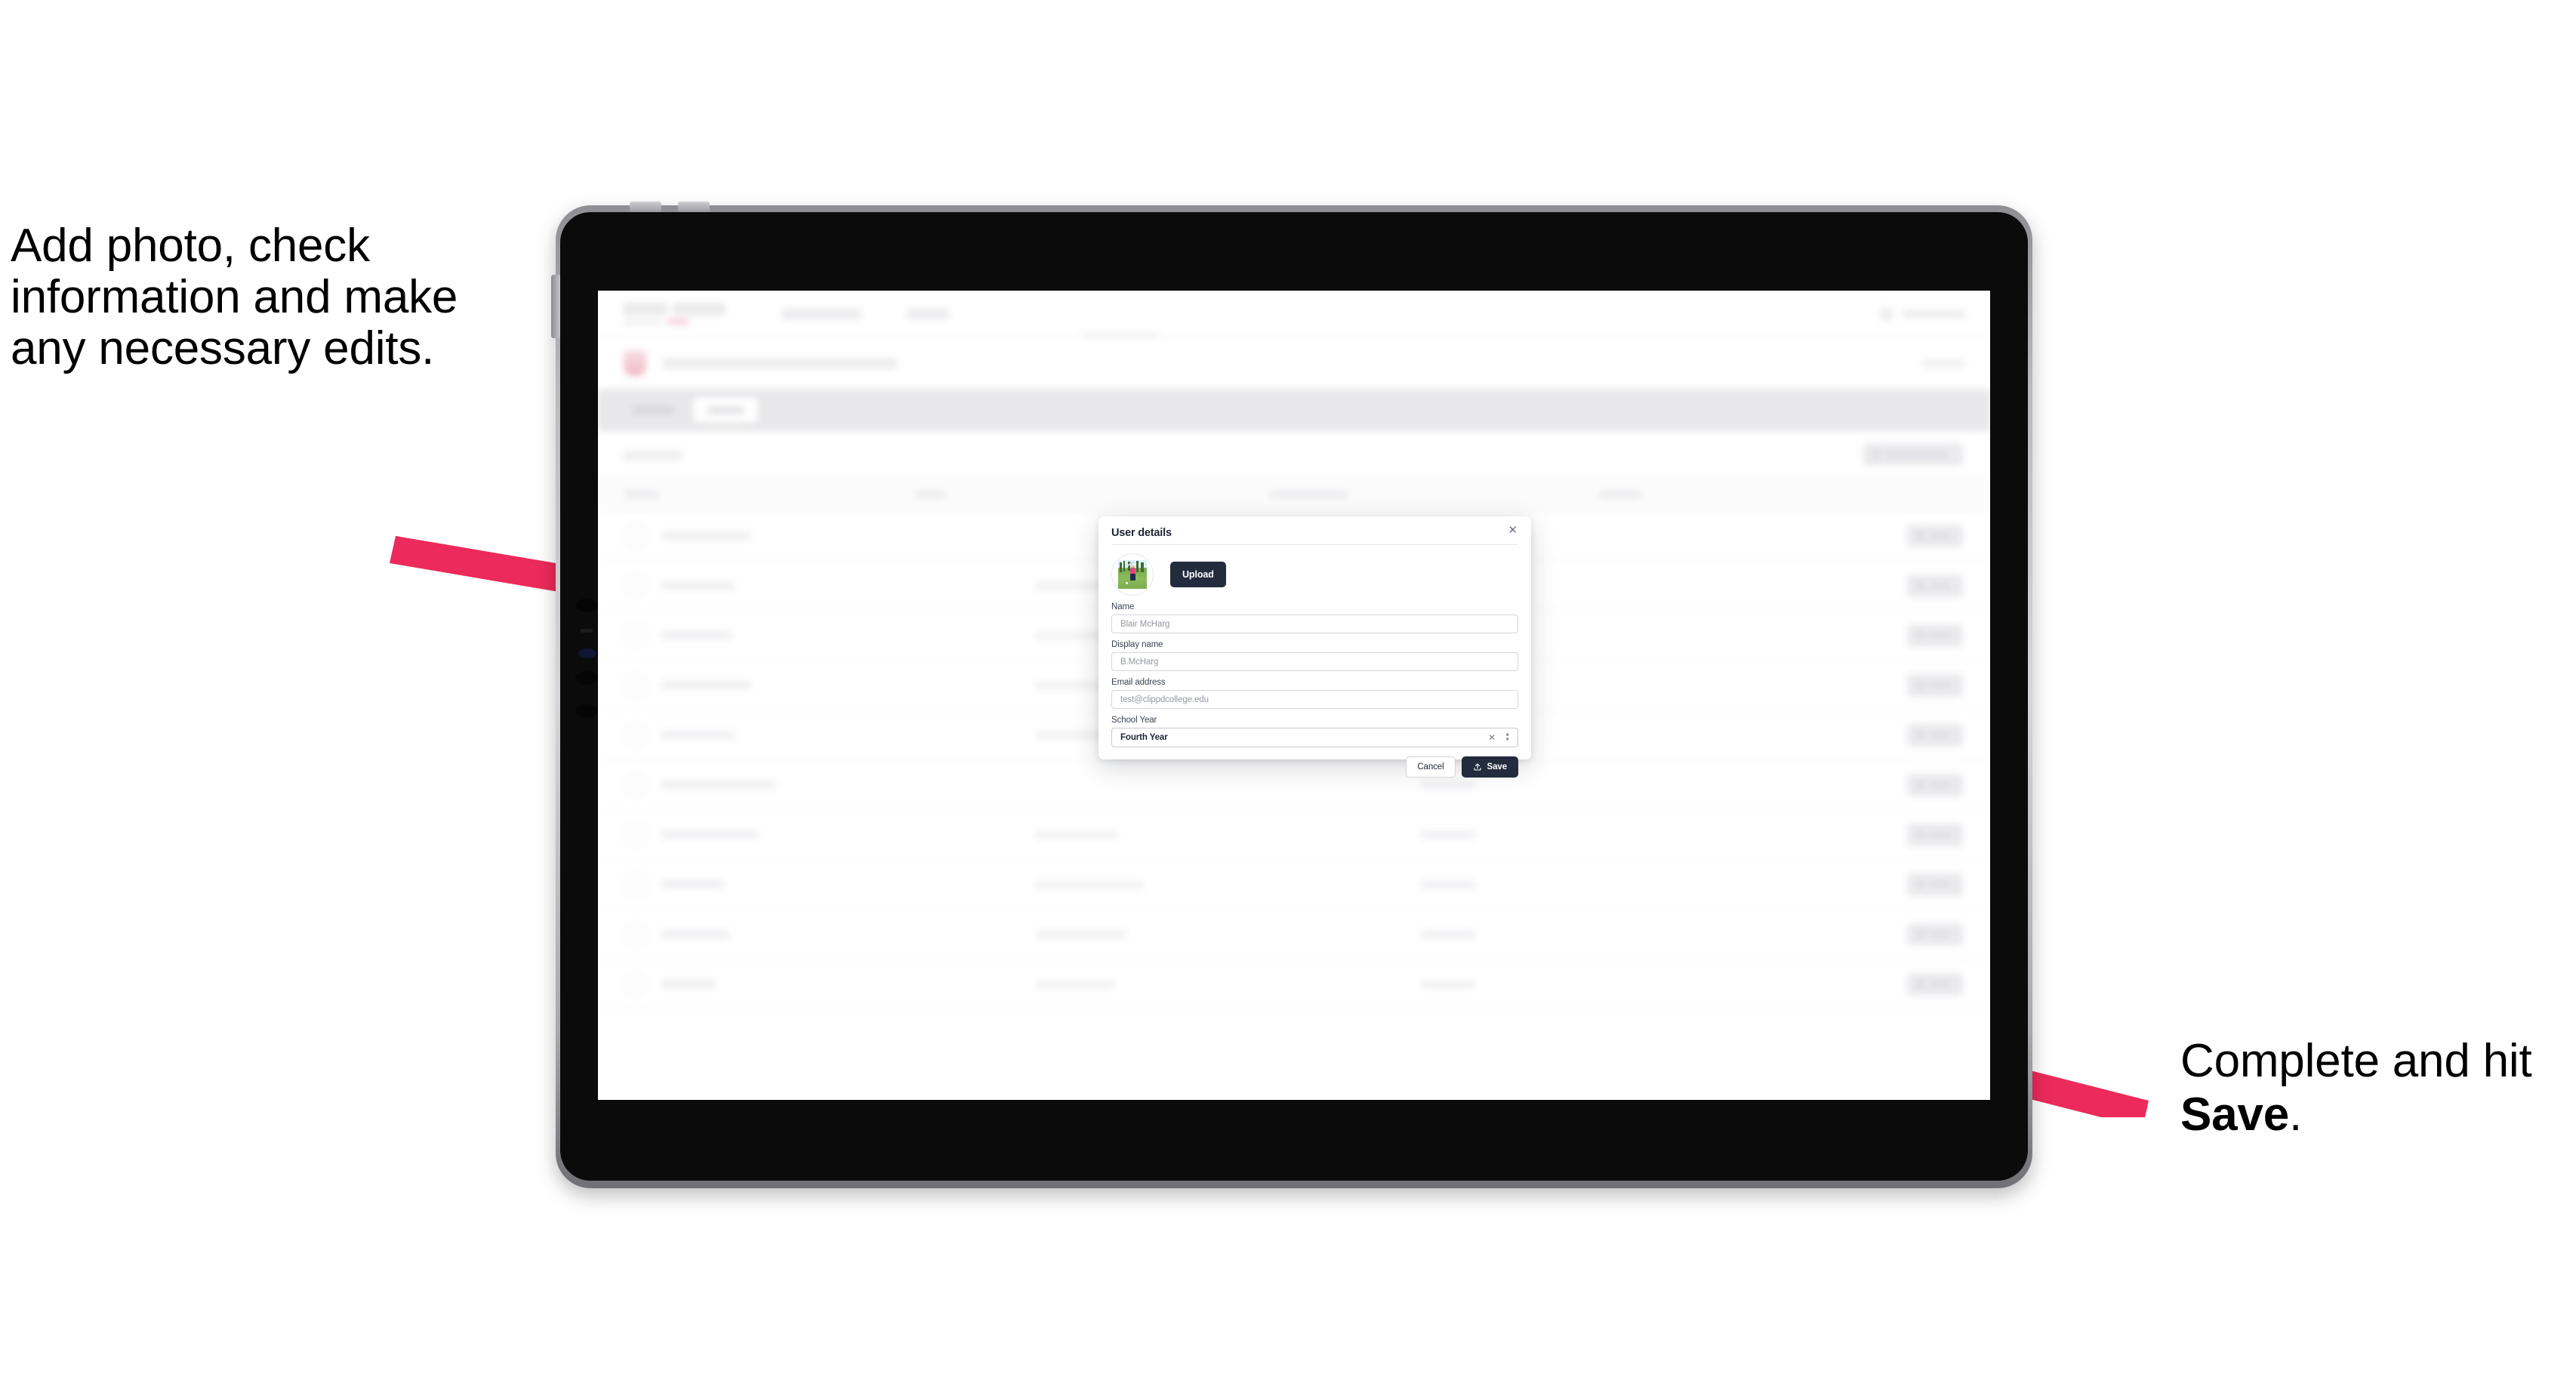 The width and height of the screenshot is (2576, 1386). Describe the element at coordinates (1138, 682) in the screenshot. I see `email-label: Email address` at that location.